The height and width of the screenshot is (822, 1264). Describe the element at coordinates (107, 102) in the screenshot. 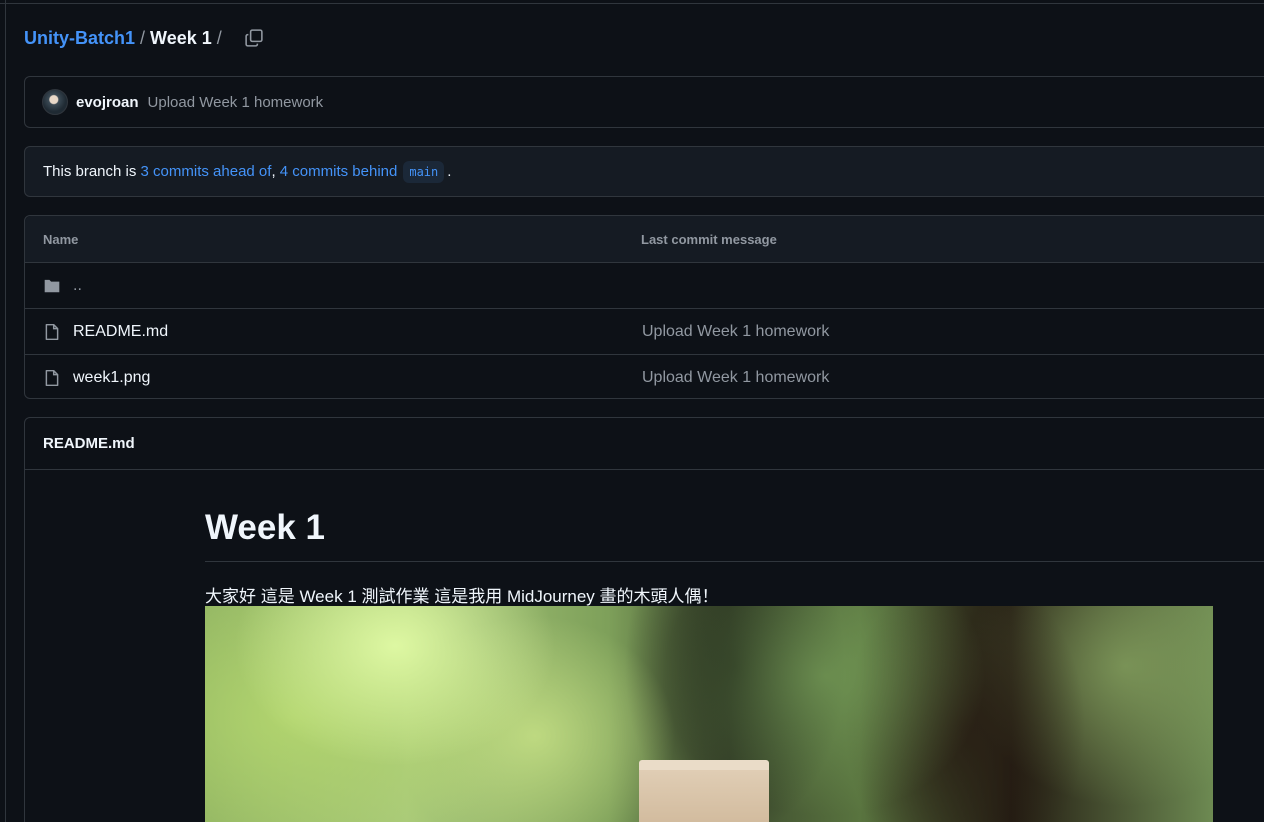

I see `commit-author-link: evojroan` at that location.